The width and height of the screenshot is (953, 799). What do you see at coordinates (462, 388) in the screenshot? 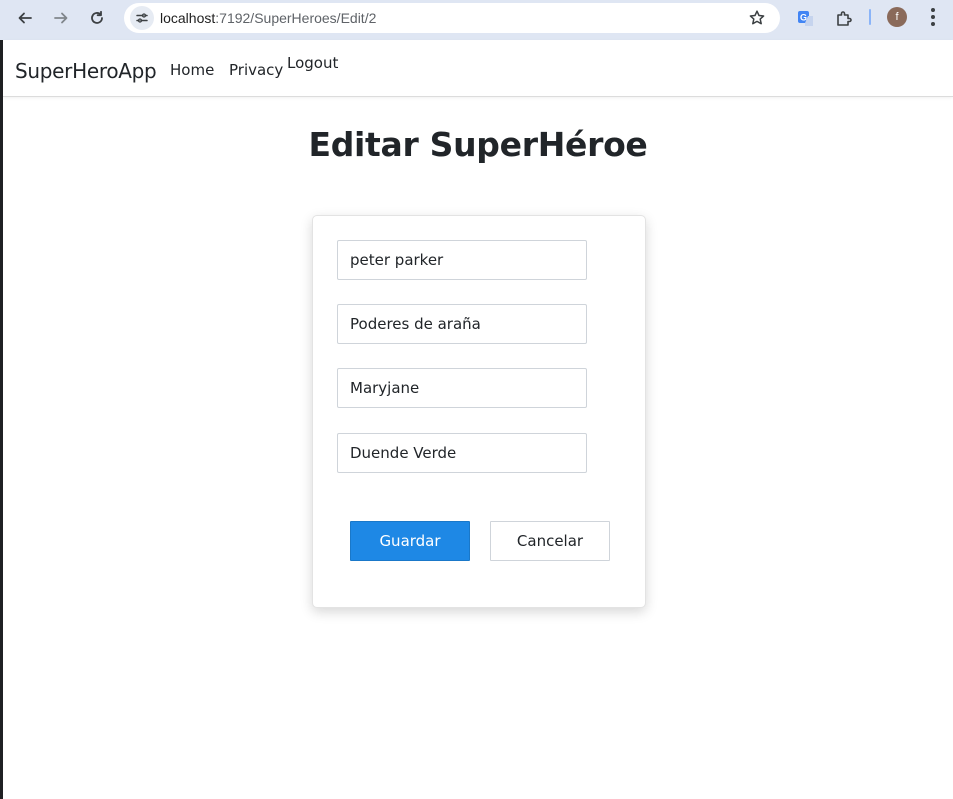
I see `partner-field: Maryjane` at bounding box center [462, 388].